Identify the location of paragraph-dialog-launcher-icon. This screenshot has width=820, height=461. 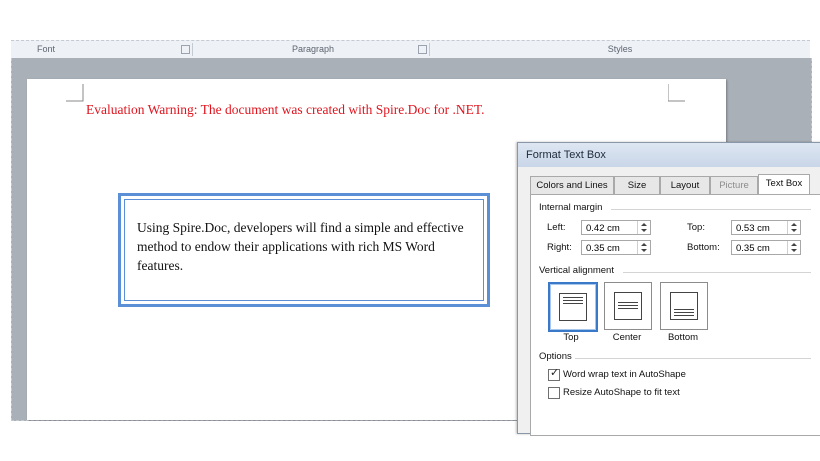
(422, 49).